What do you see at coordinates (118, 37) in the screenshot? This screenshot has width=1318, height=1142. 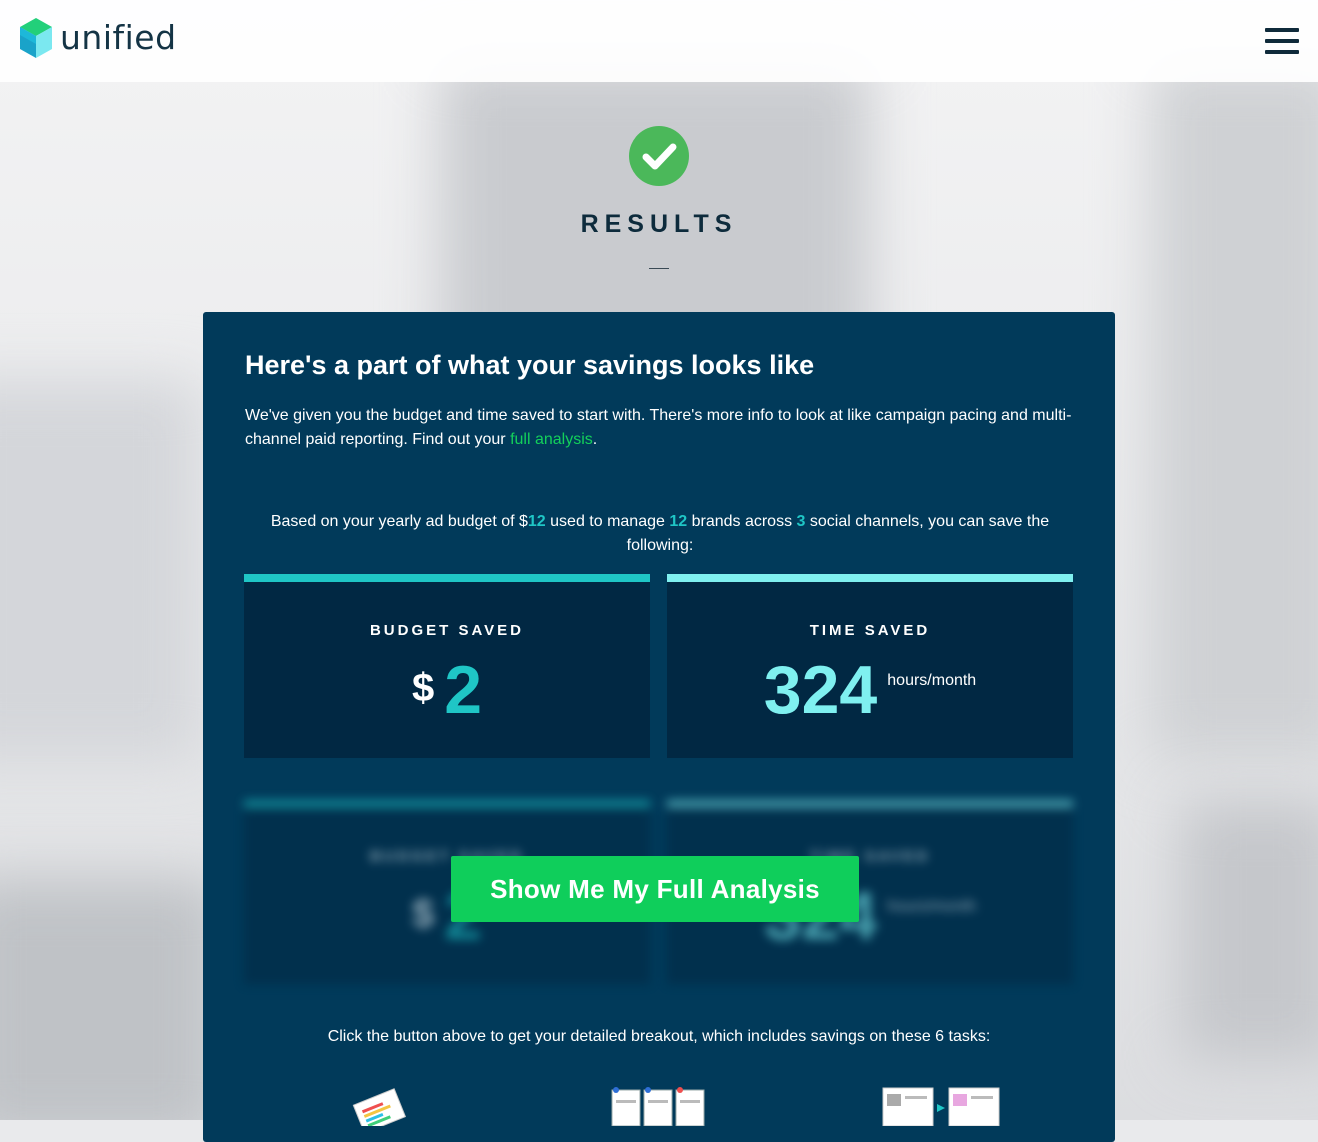 I see `logo-wordmark: unified` at bounding box center [118, 37].